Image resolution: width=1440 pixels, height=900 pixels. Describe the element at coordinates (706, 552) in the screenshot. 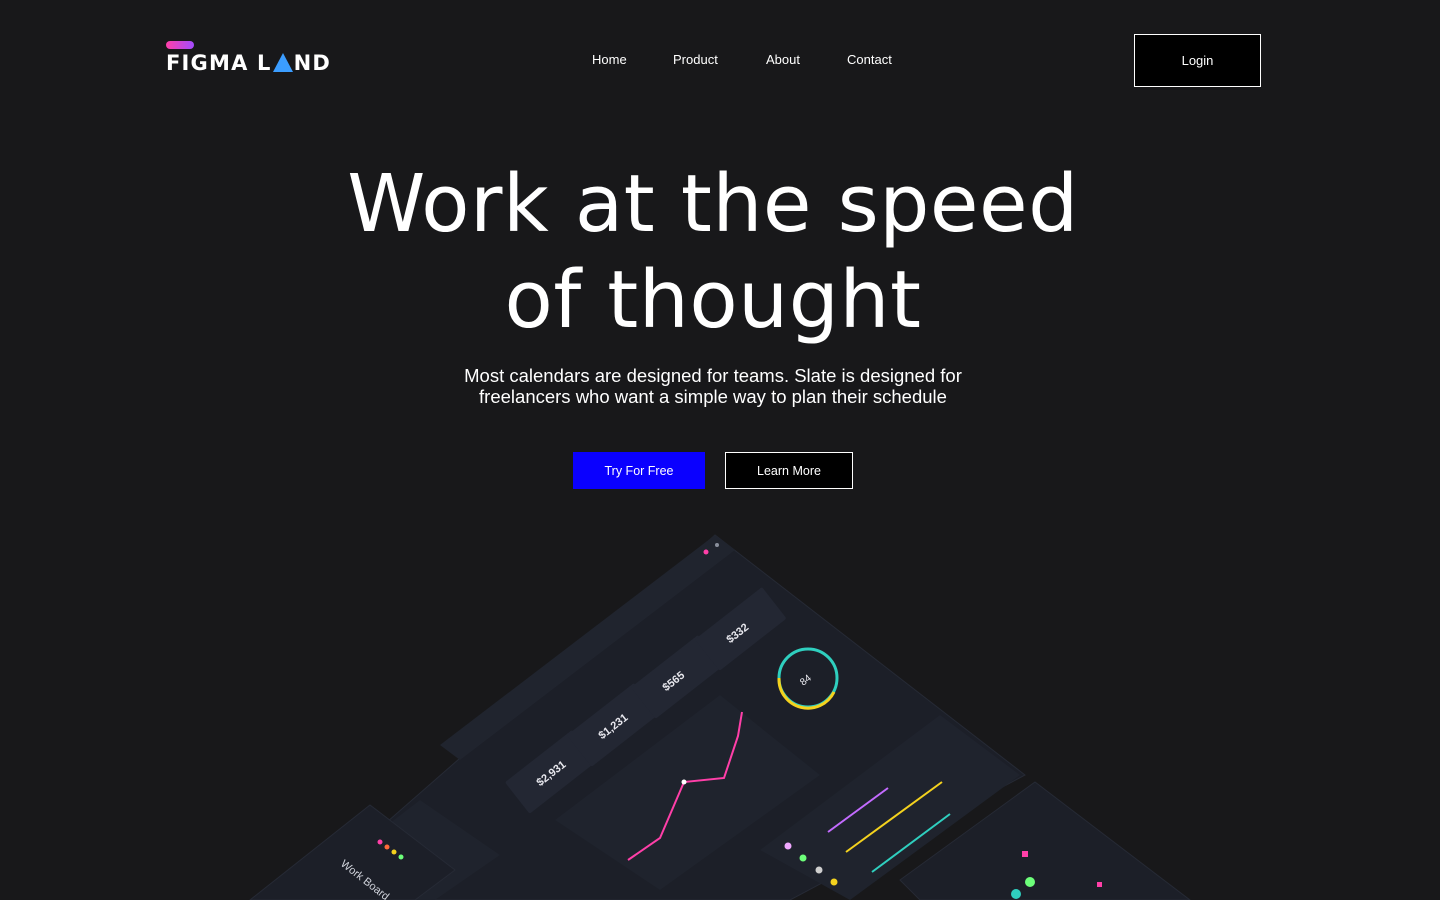

I see `avatar-dot` at that location.